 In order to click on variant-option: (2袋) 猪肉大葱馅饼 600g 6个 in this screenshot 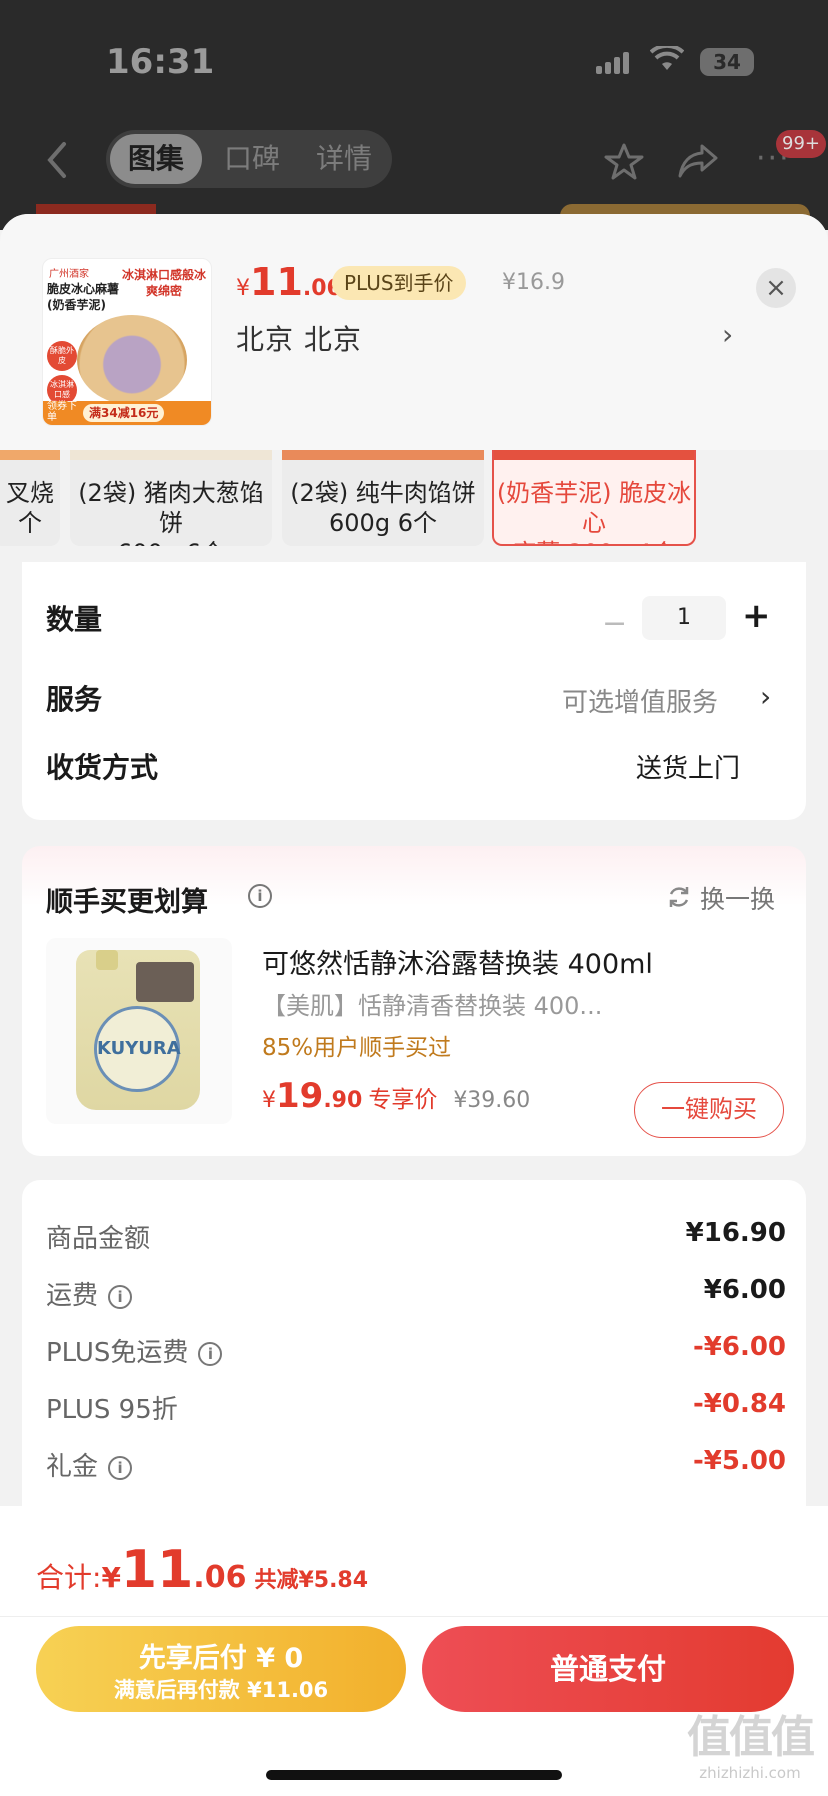, I will do `click(171, 498)`.